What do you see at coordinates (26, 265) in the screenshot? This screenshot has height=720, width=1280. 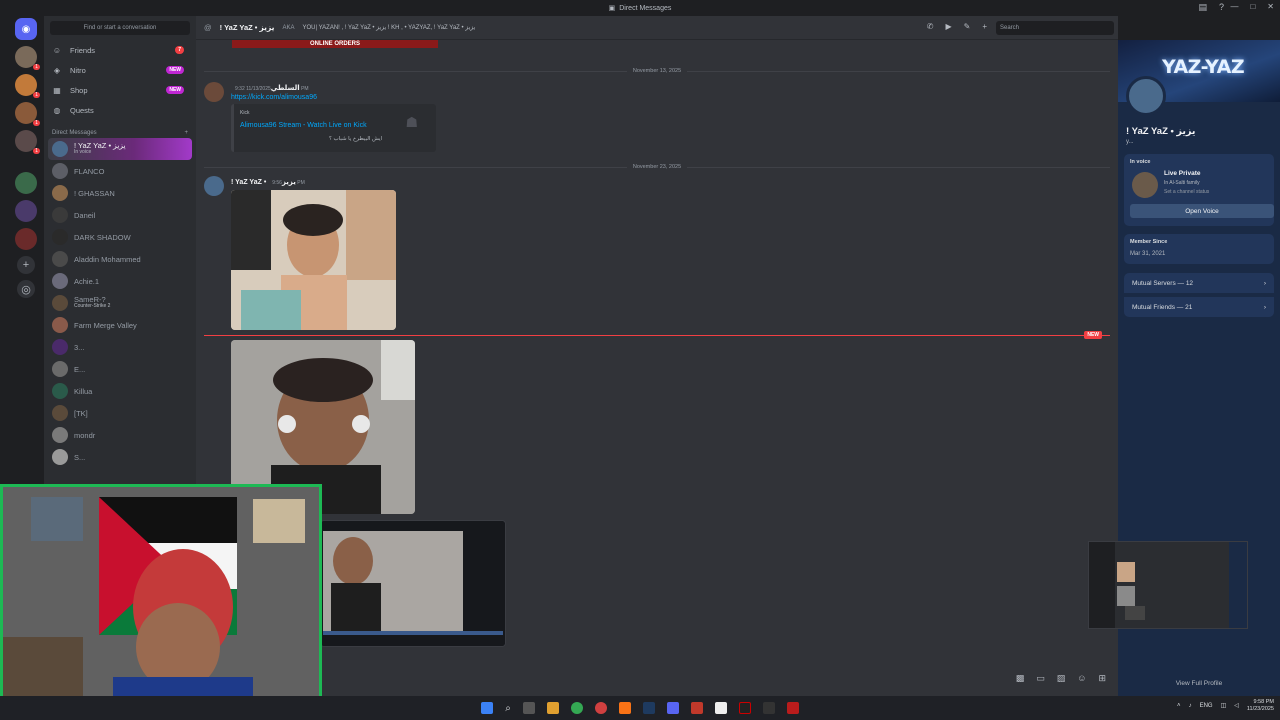 I see `add-server-button: +` at bounding box center [26, 265].